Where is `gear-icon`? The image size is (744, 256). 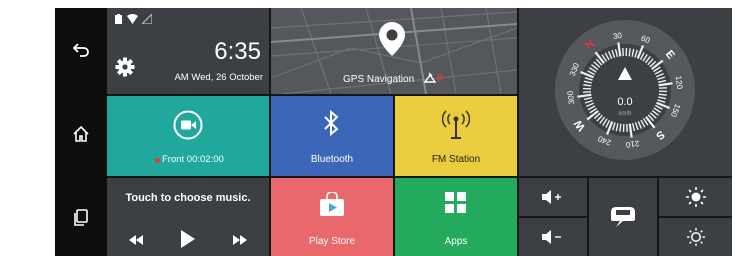
gear-icon is located at coordinates (125, 67).